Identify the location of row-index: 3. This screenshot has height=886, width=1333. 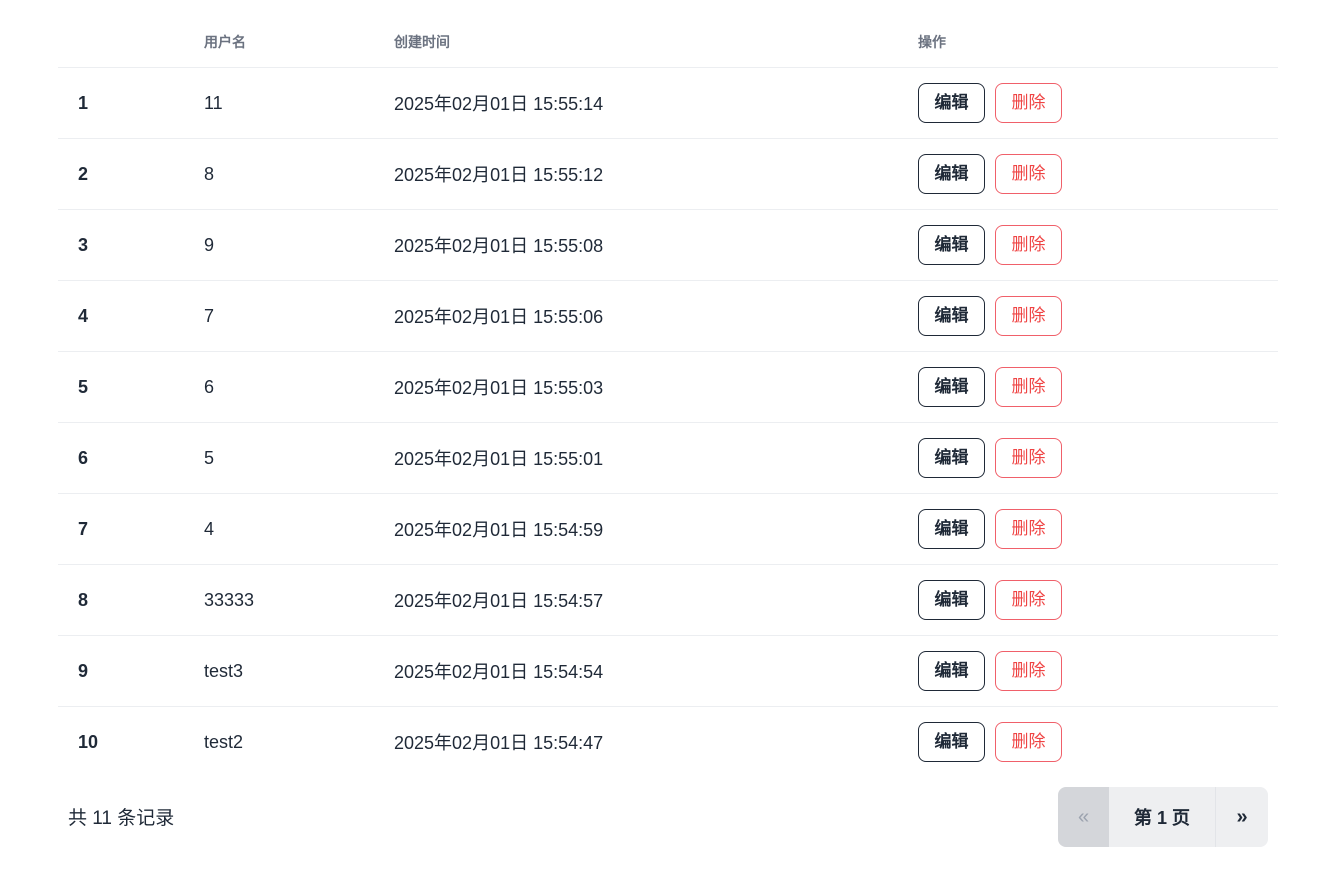
(131, 245).